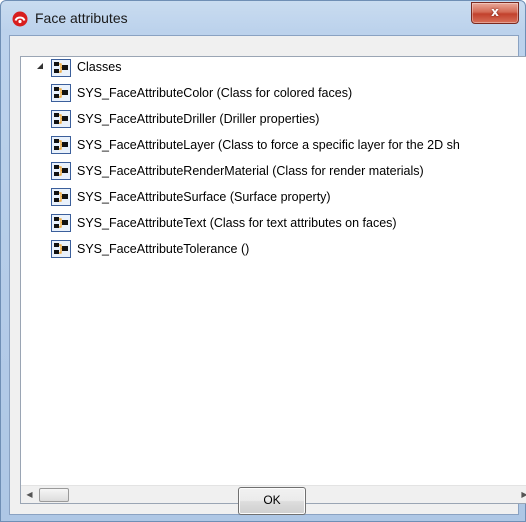 The height and width of the screenshot is (522, 526). Describe the element at coordinates (29, 494) in the screenshot. I see `scroll-left-arrow-icon: ◀` at that location.